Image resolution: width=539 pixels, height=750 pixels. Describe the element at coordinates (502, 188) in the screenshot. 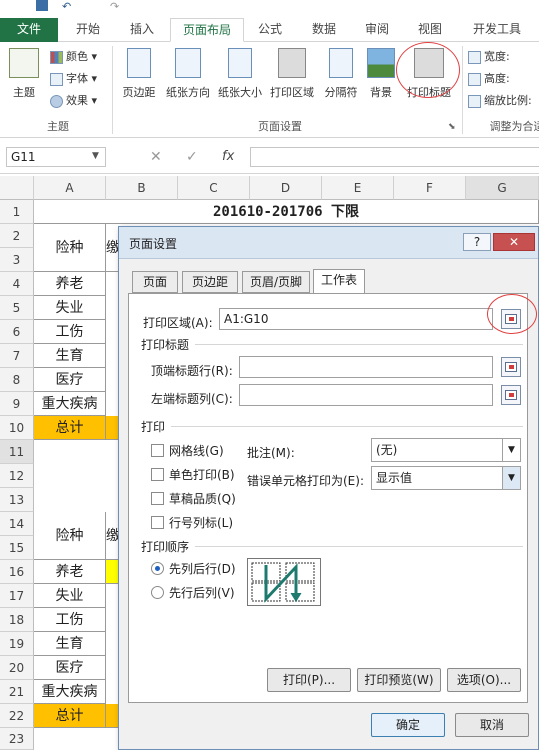

I see `col-header-g: G` at that location.